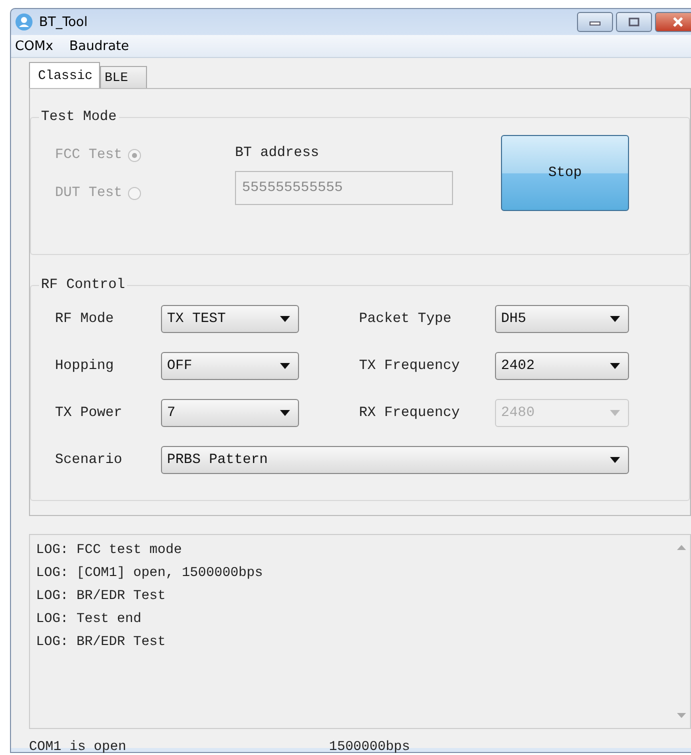 The image size is (691, 755). I want to click on maximize-icon, so click(634, 22).